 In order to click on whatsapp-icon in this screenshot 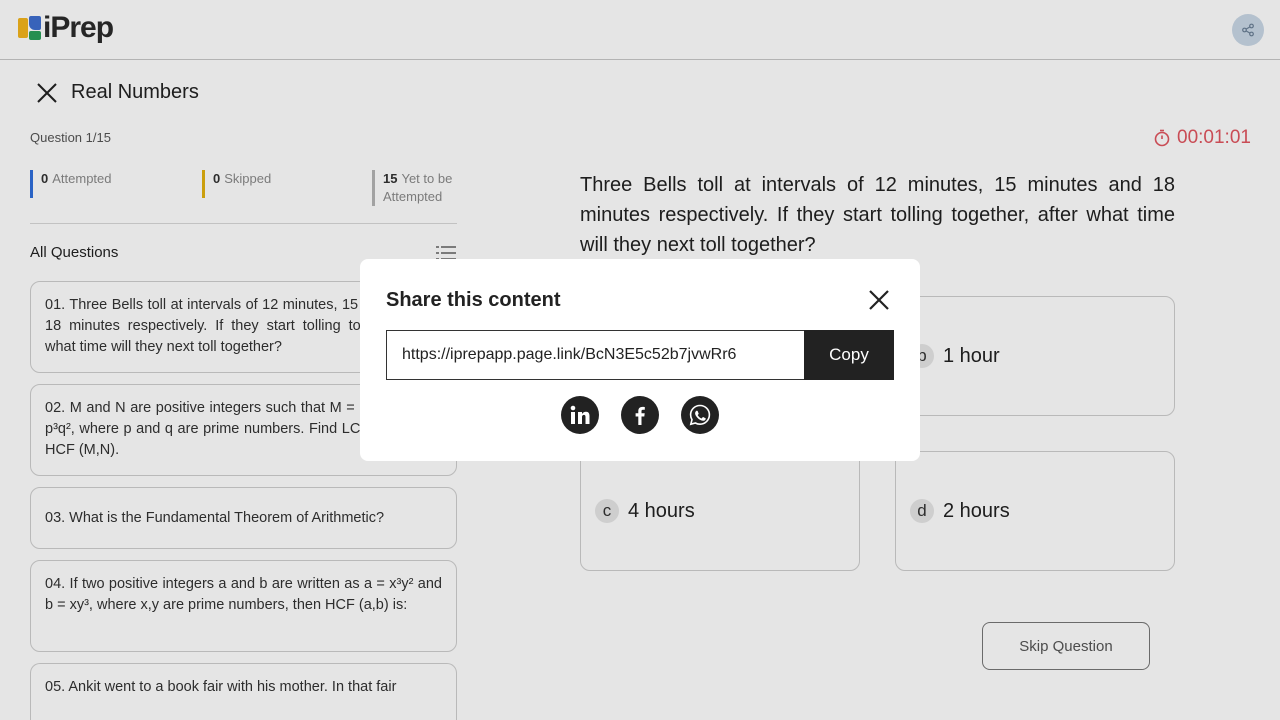, I will do `click(700, 415)`.